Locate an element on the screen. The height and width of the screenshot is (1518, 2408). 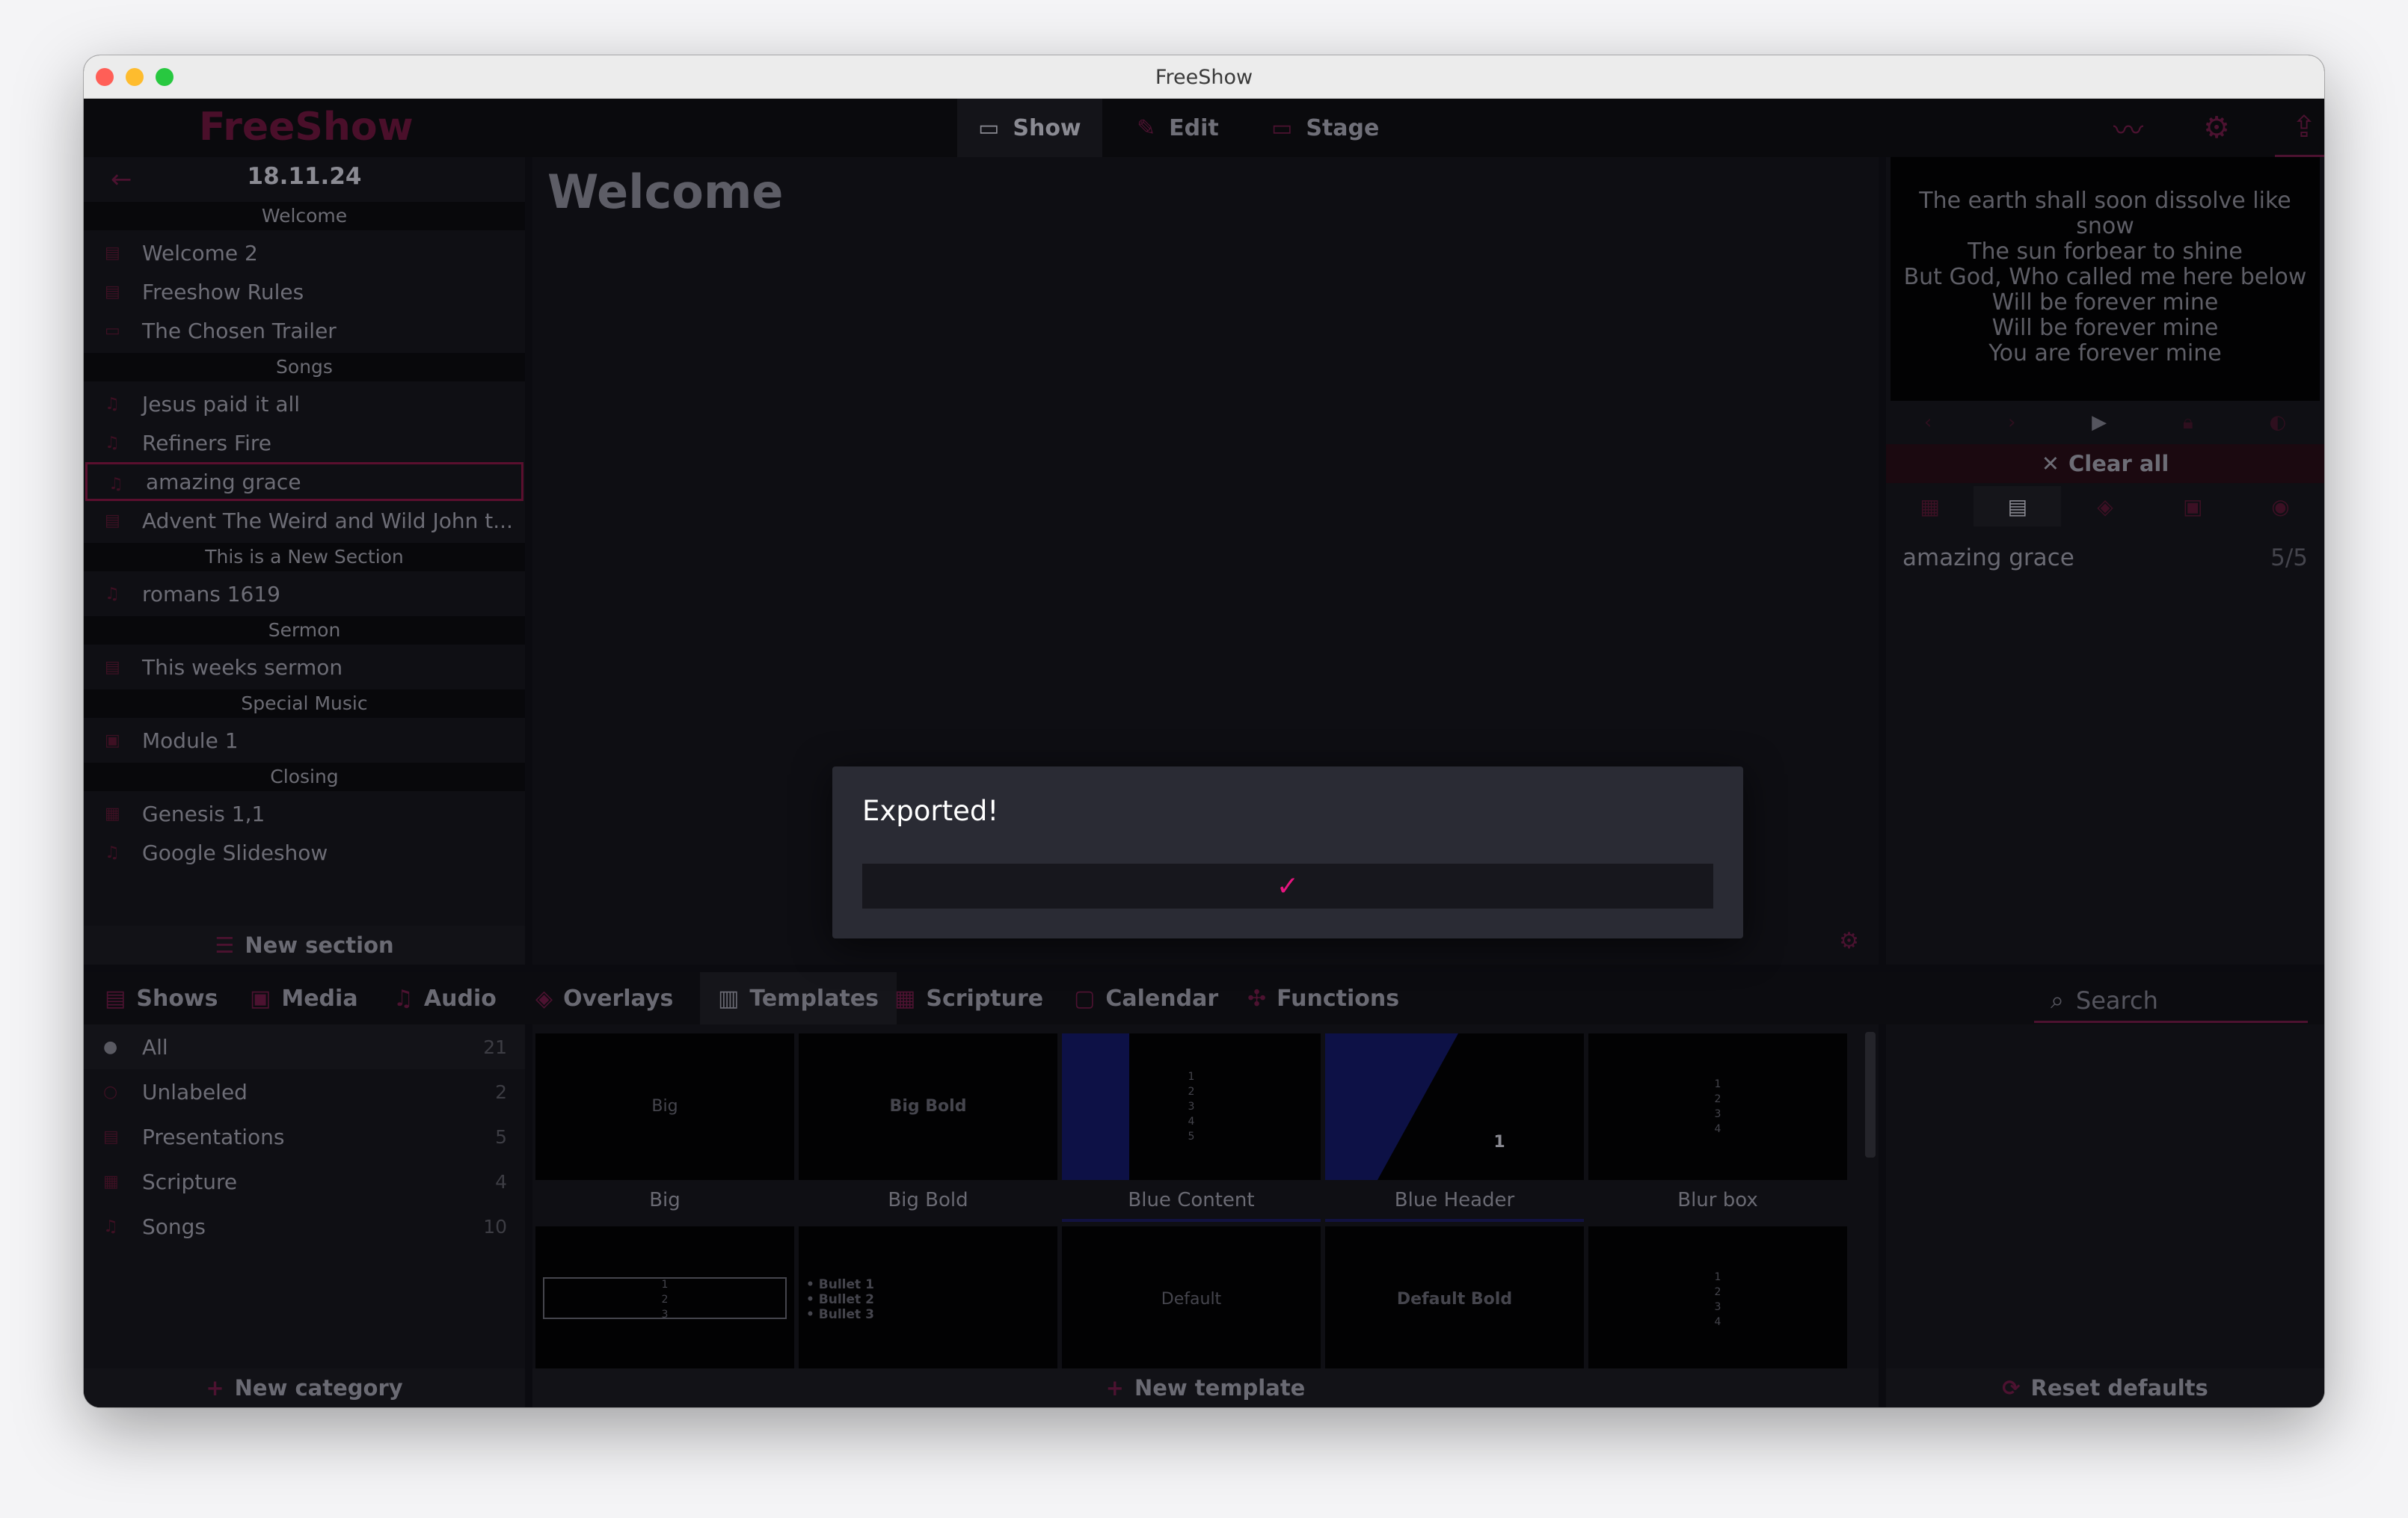
templates-scrollbar is located at coordinates (1870, 1095).